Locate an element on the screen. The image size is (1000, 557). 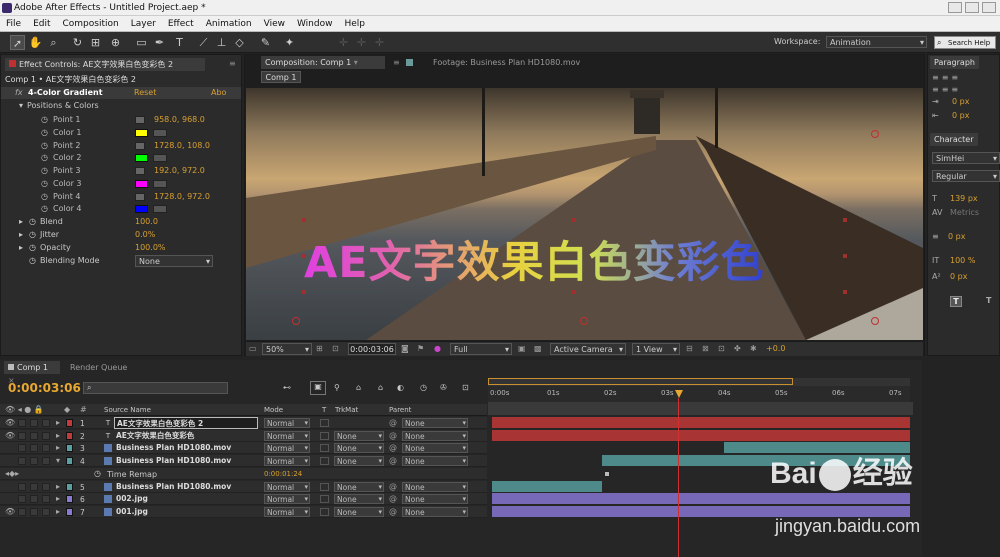
toggle-pixel-aspect-icon: ⊟ is located at coordinates (689, 348).